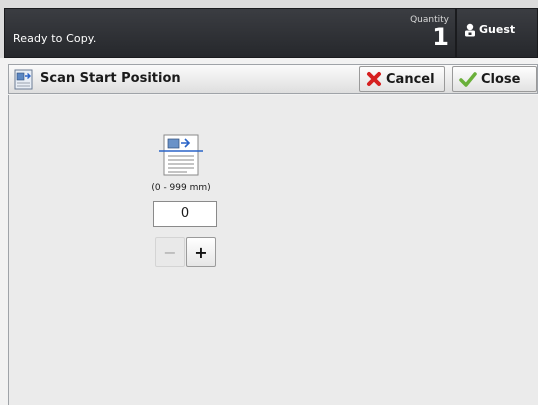  Describe the element at coordinates (273, 79) in the screenshot. I see `title-bar: Scan Start Position Cancel Close` at that location.